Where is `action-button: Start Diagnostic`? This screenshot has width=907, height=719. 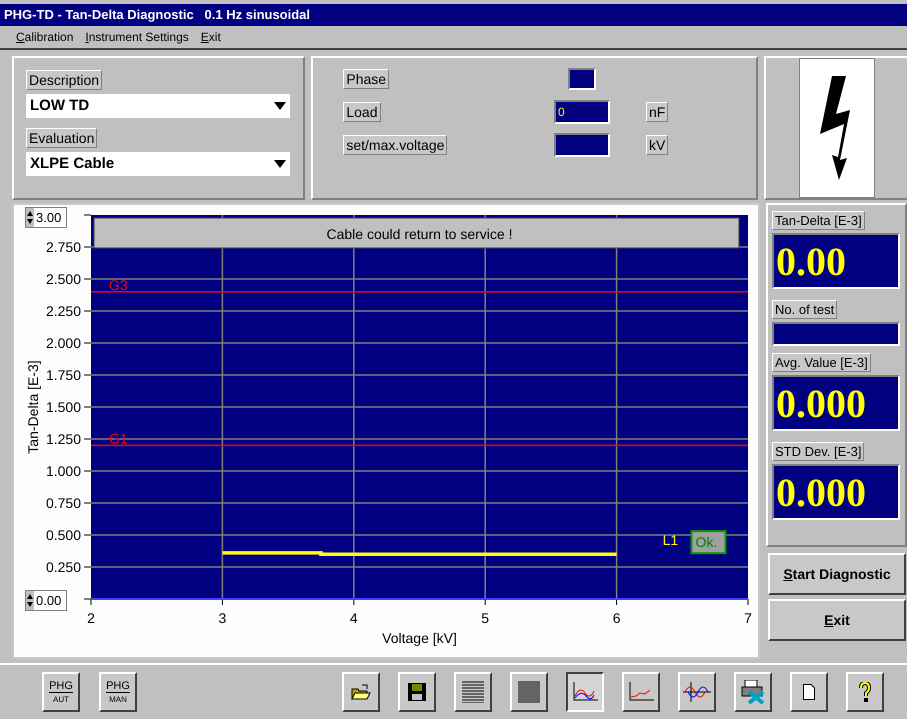
action-button: Start Diagnostic is located at coordinates (837, 574).